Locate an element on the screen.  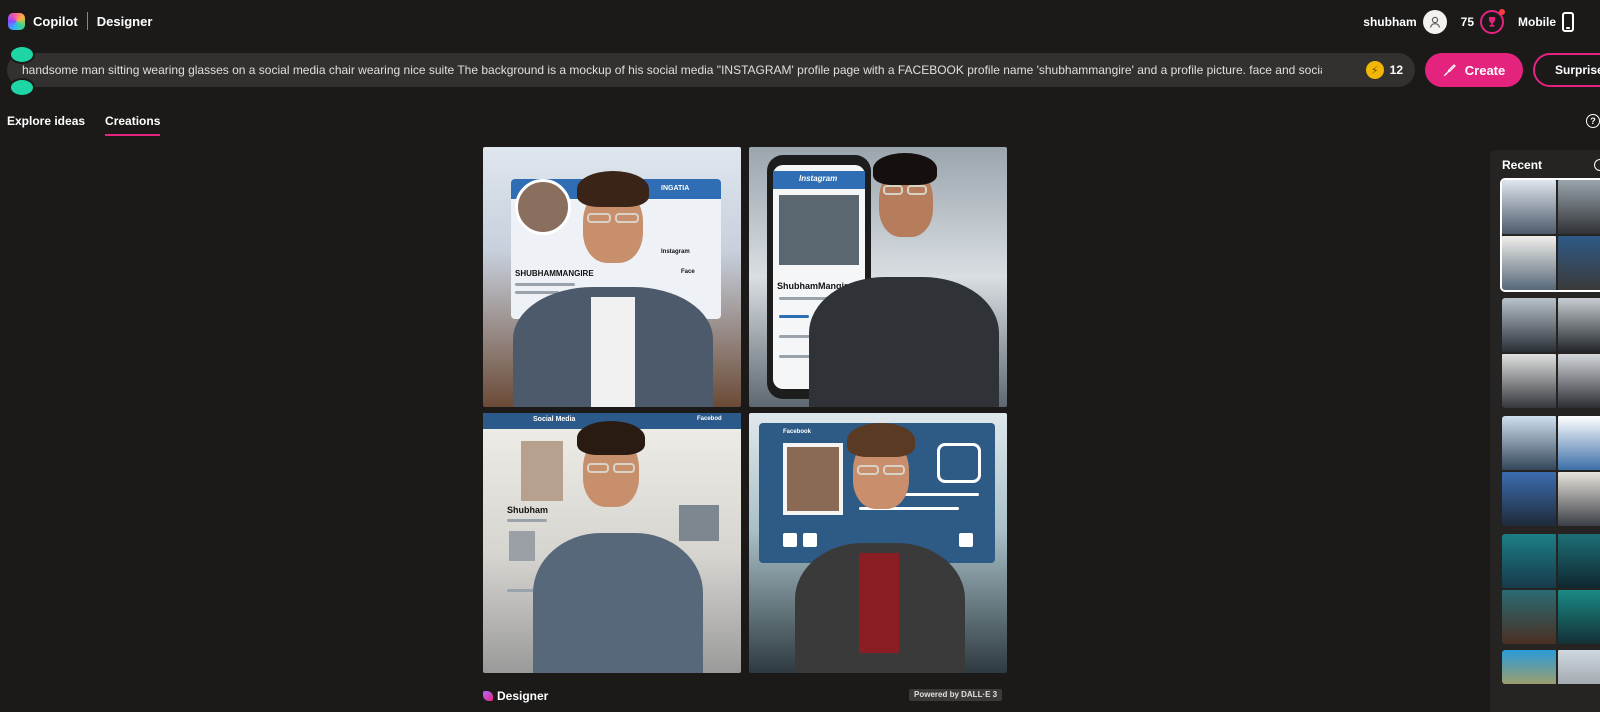
designer-footer-brand: Designer is located at coordinates (515, 696).